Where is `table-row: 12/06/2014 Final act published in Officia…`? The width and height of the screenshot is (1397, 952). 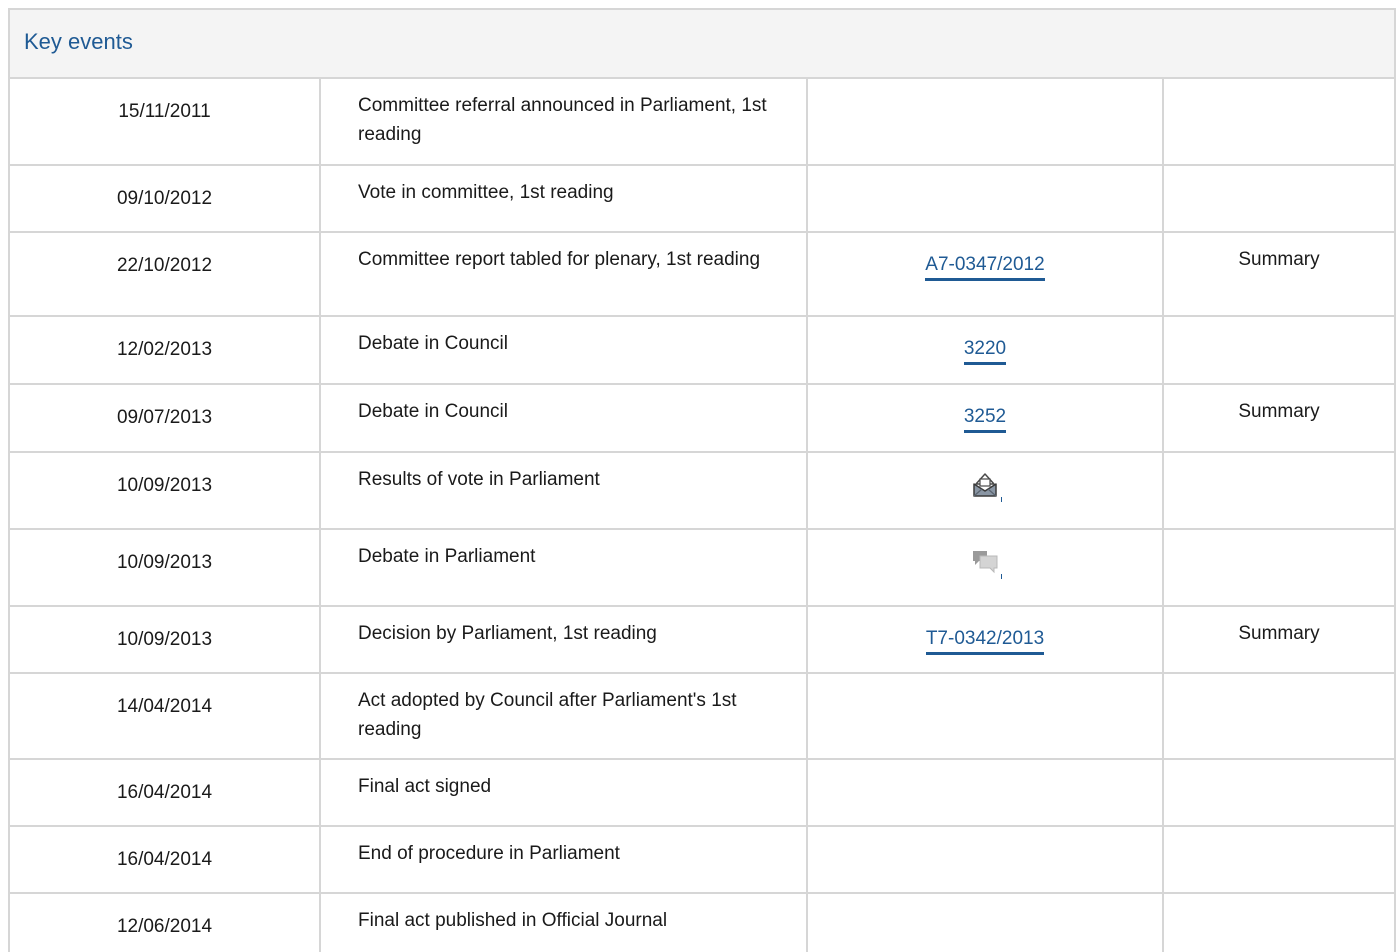
table-row: 12/06/2014 Final act published in Officia… is located at coordinates (702, 922).